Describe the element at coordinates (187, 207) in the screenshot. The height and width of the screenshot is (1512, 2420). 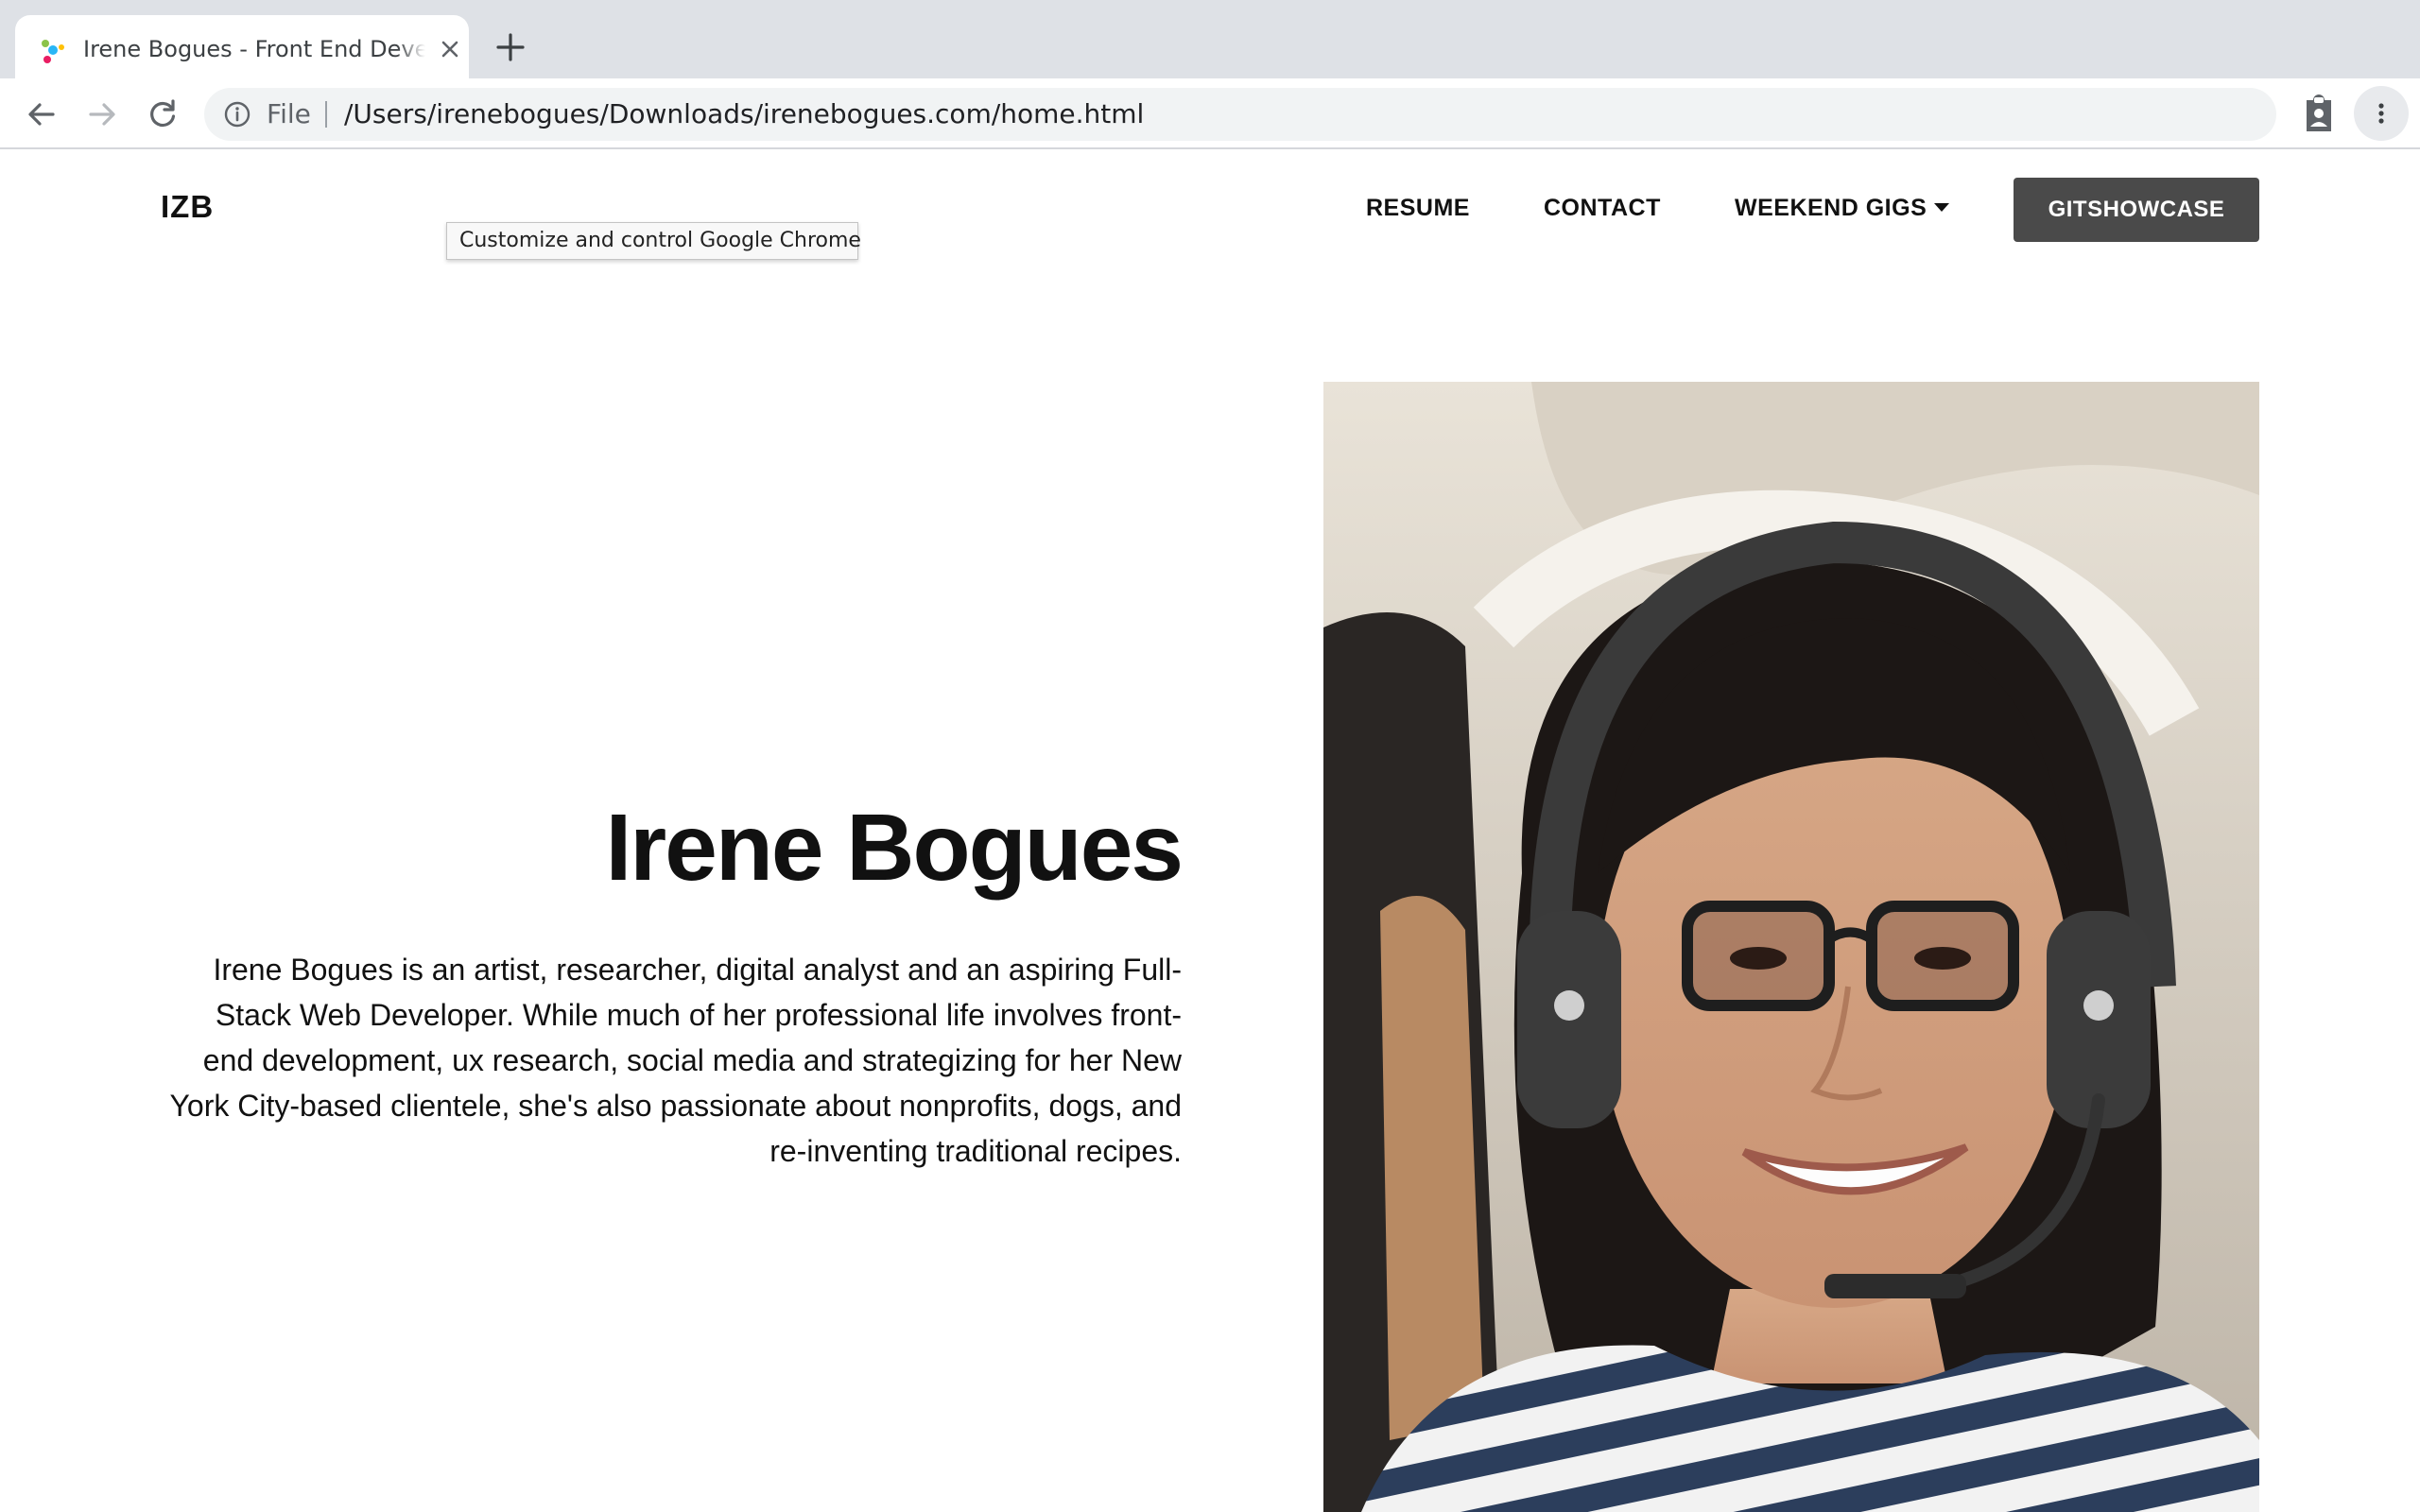
I see `site-logo: IZB` at that location.